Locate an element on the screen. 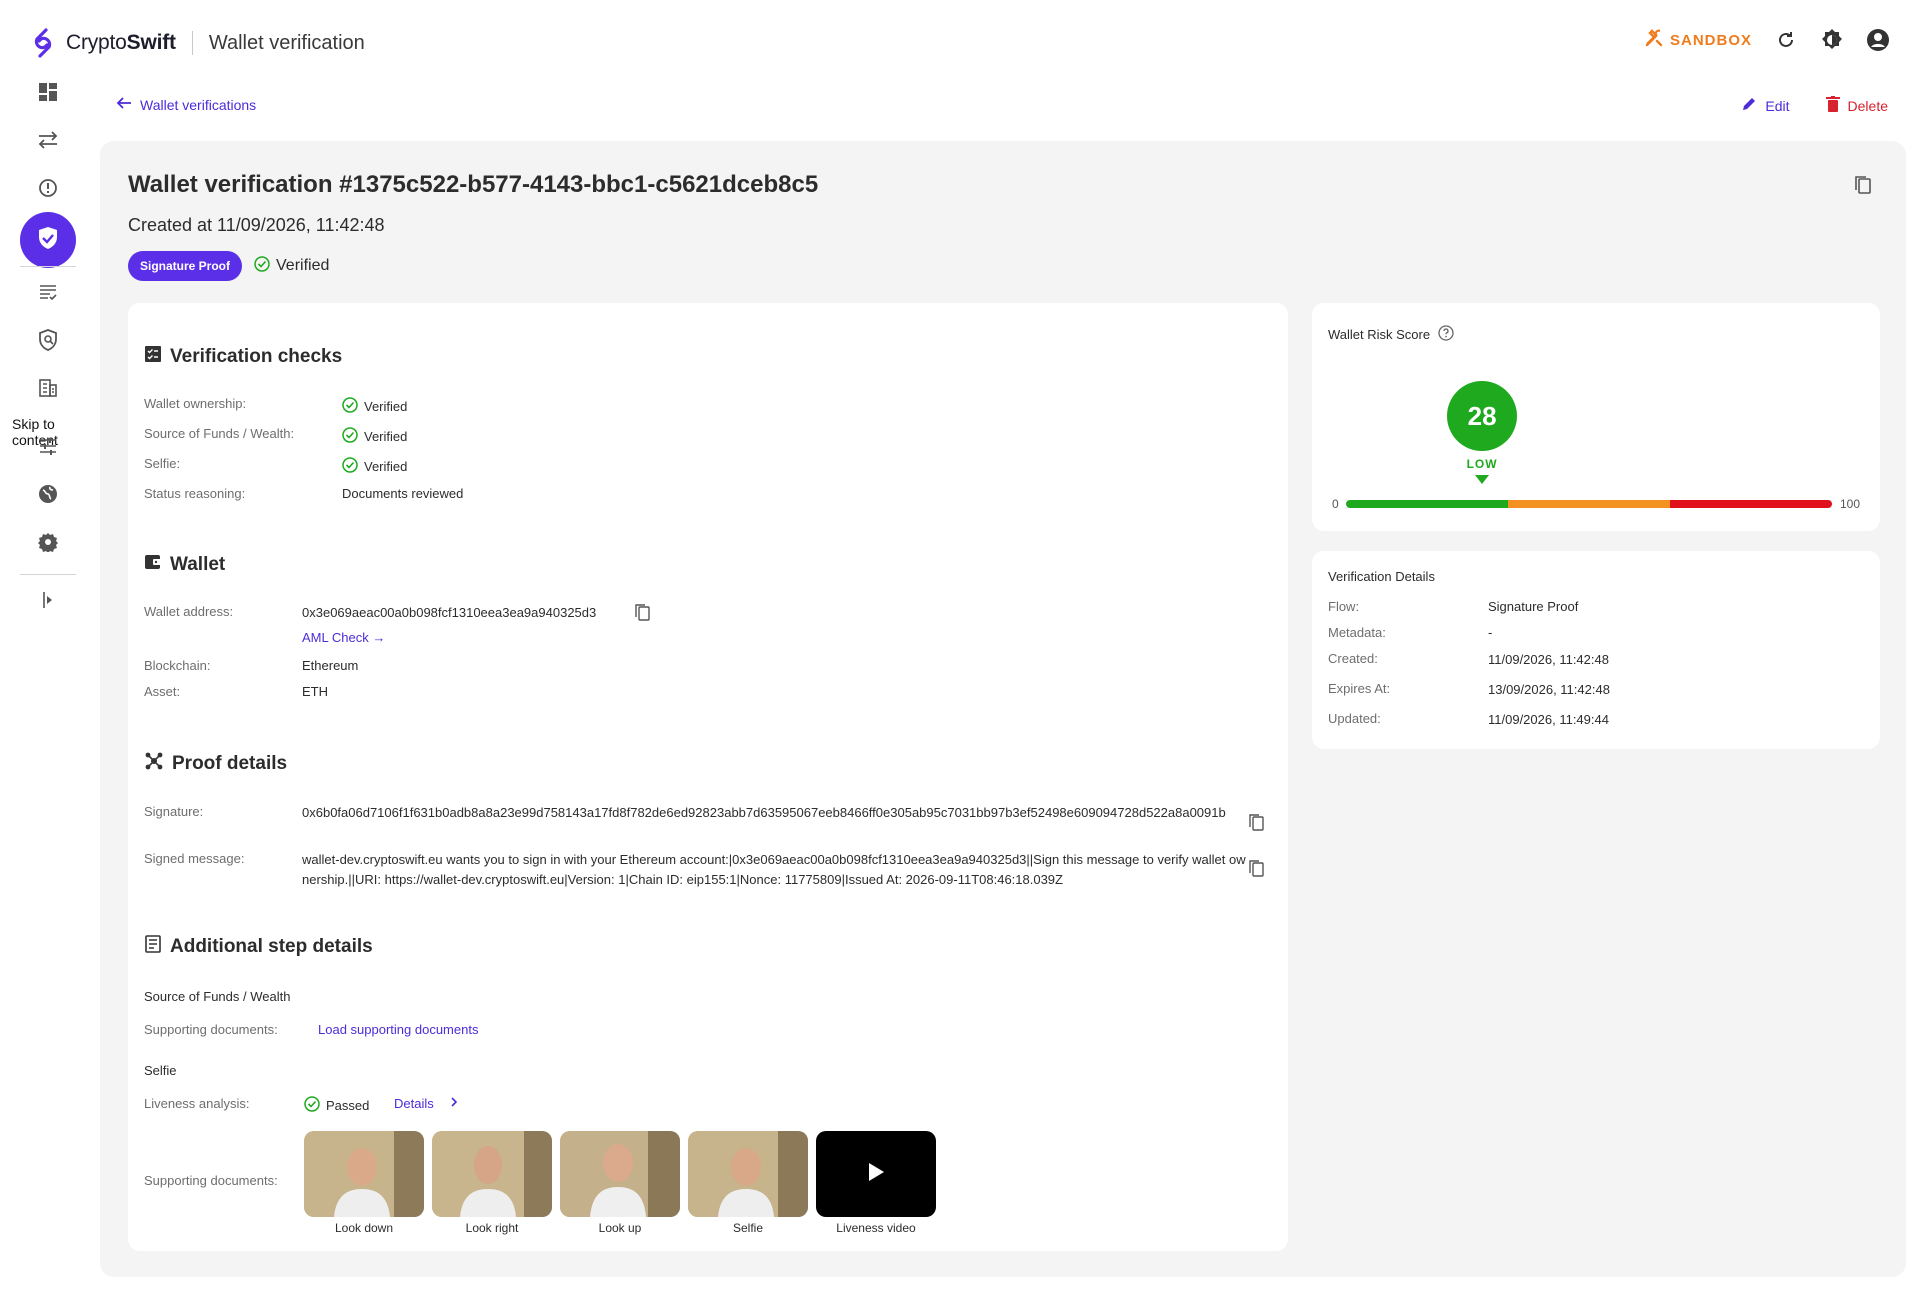  nav-list-checks is located at coordinates (48, 294).